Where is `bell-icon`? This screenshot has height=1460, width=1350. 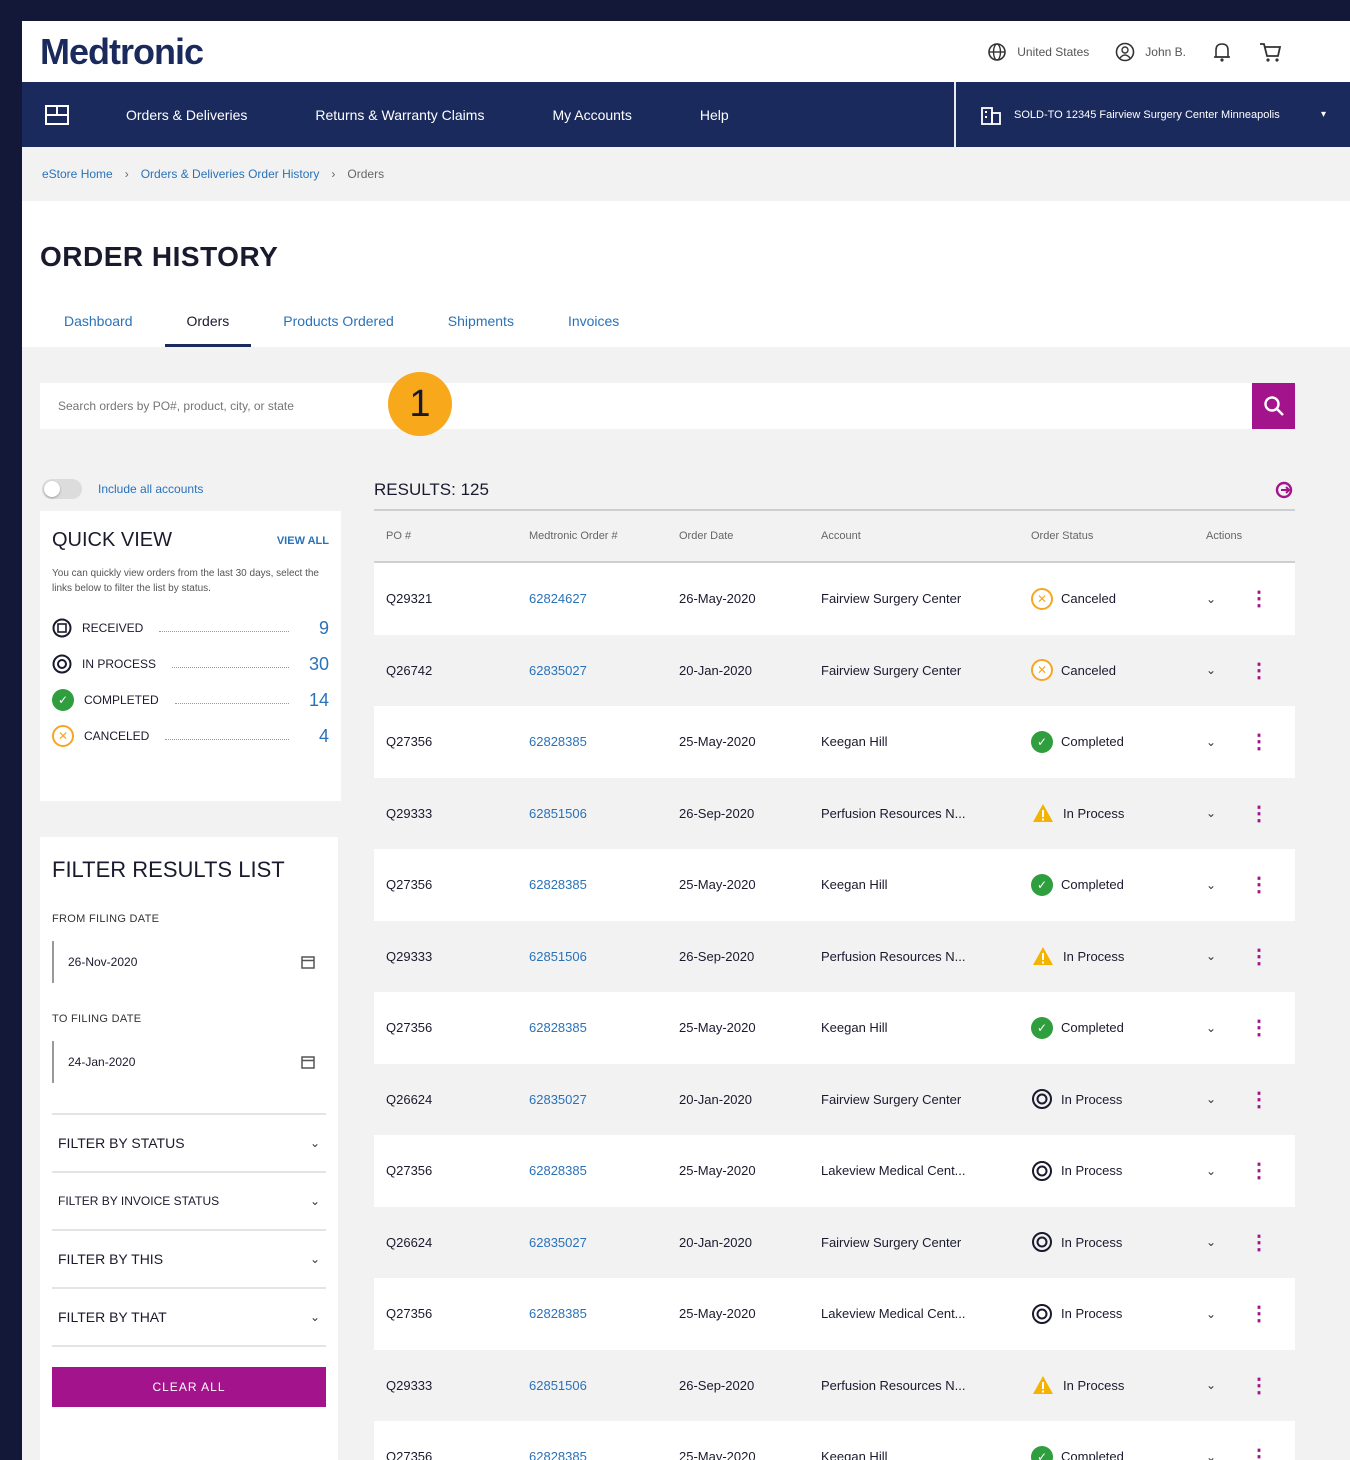
bell-icon is located at coordinates (1222, 52).